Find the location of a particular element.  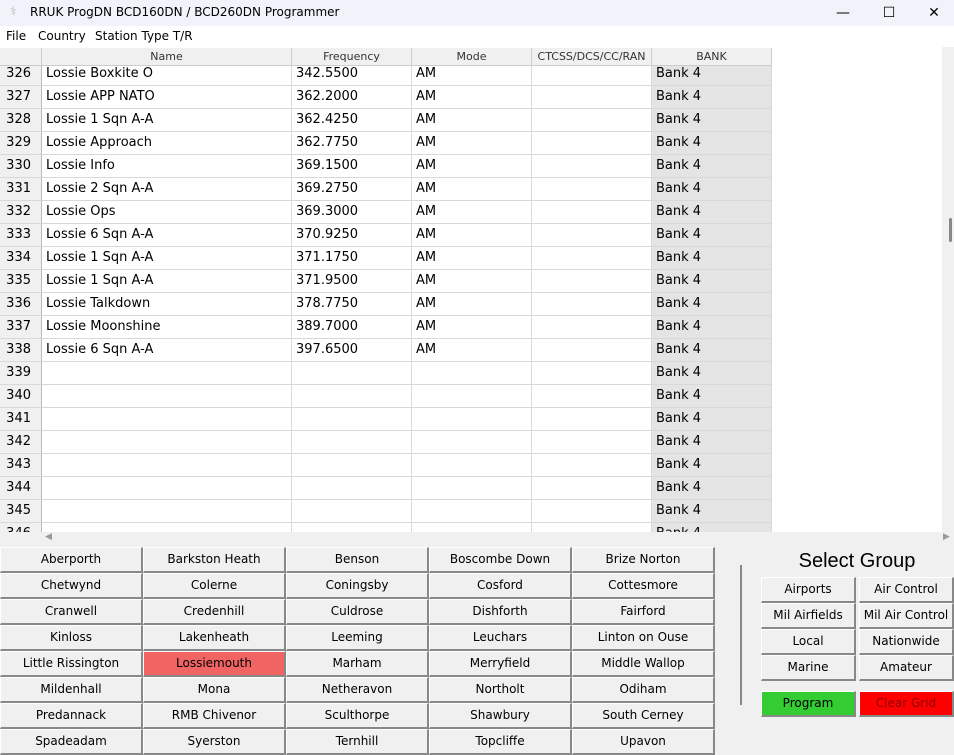

column-header: Name is located at coordinates (167, 57).